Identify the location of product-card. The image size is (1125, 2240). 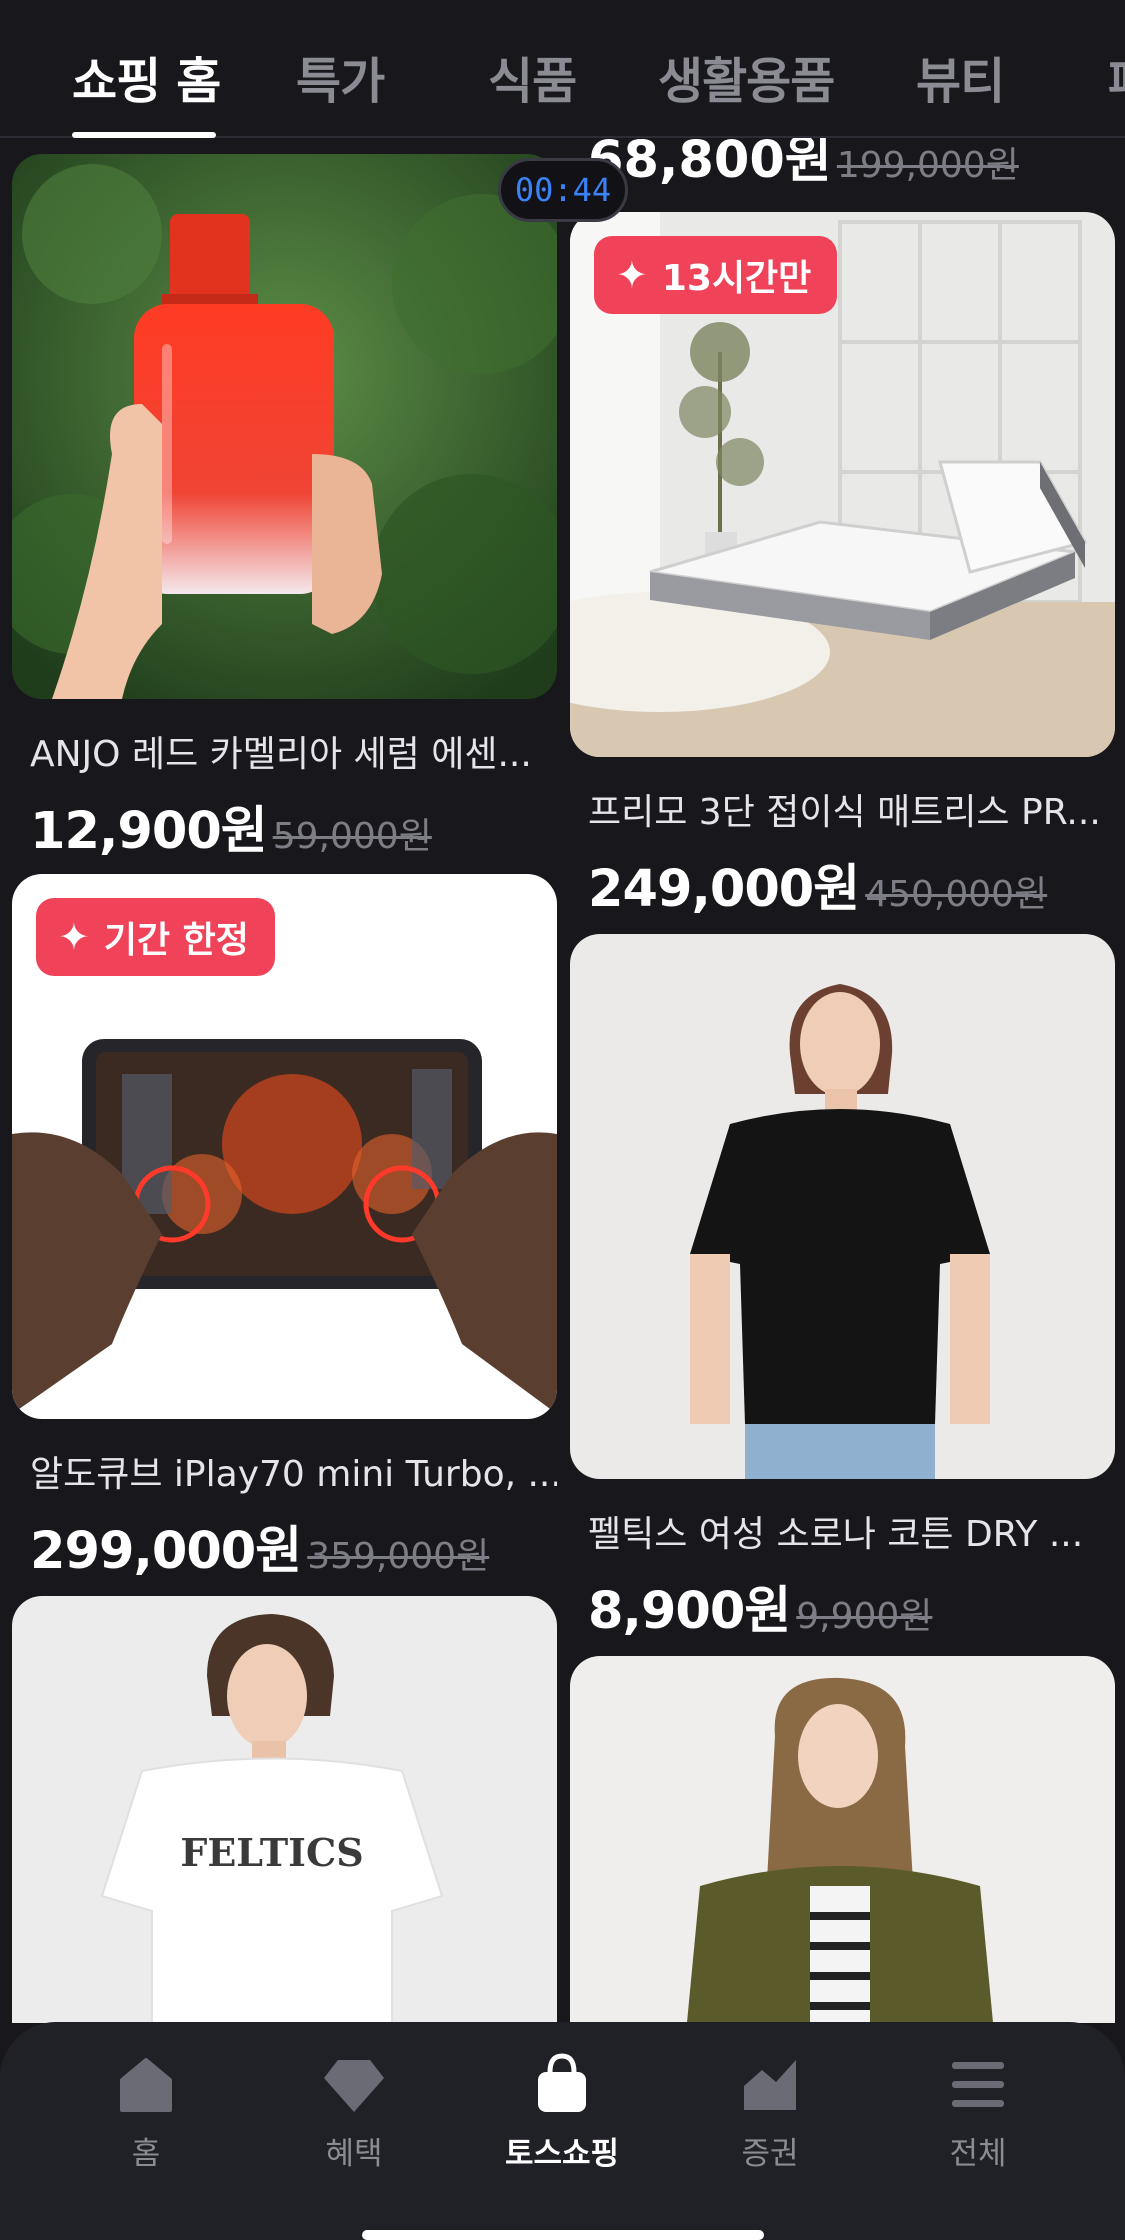
(842, 1839).